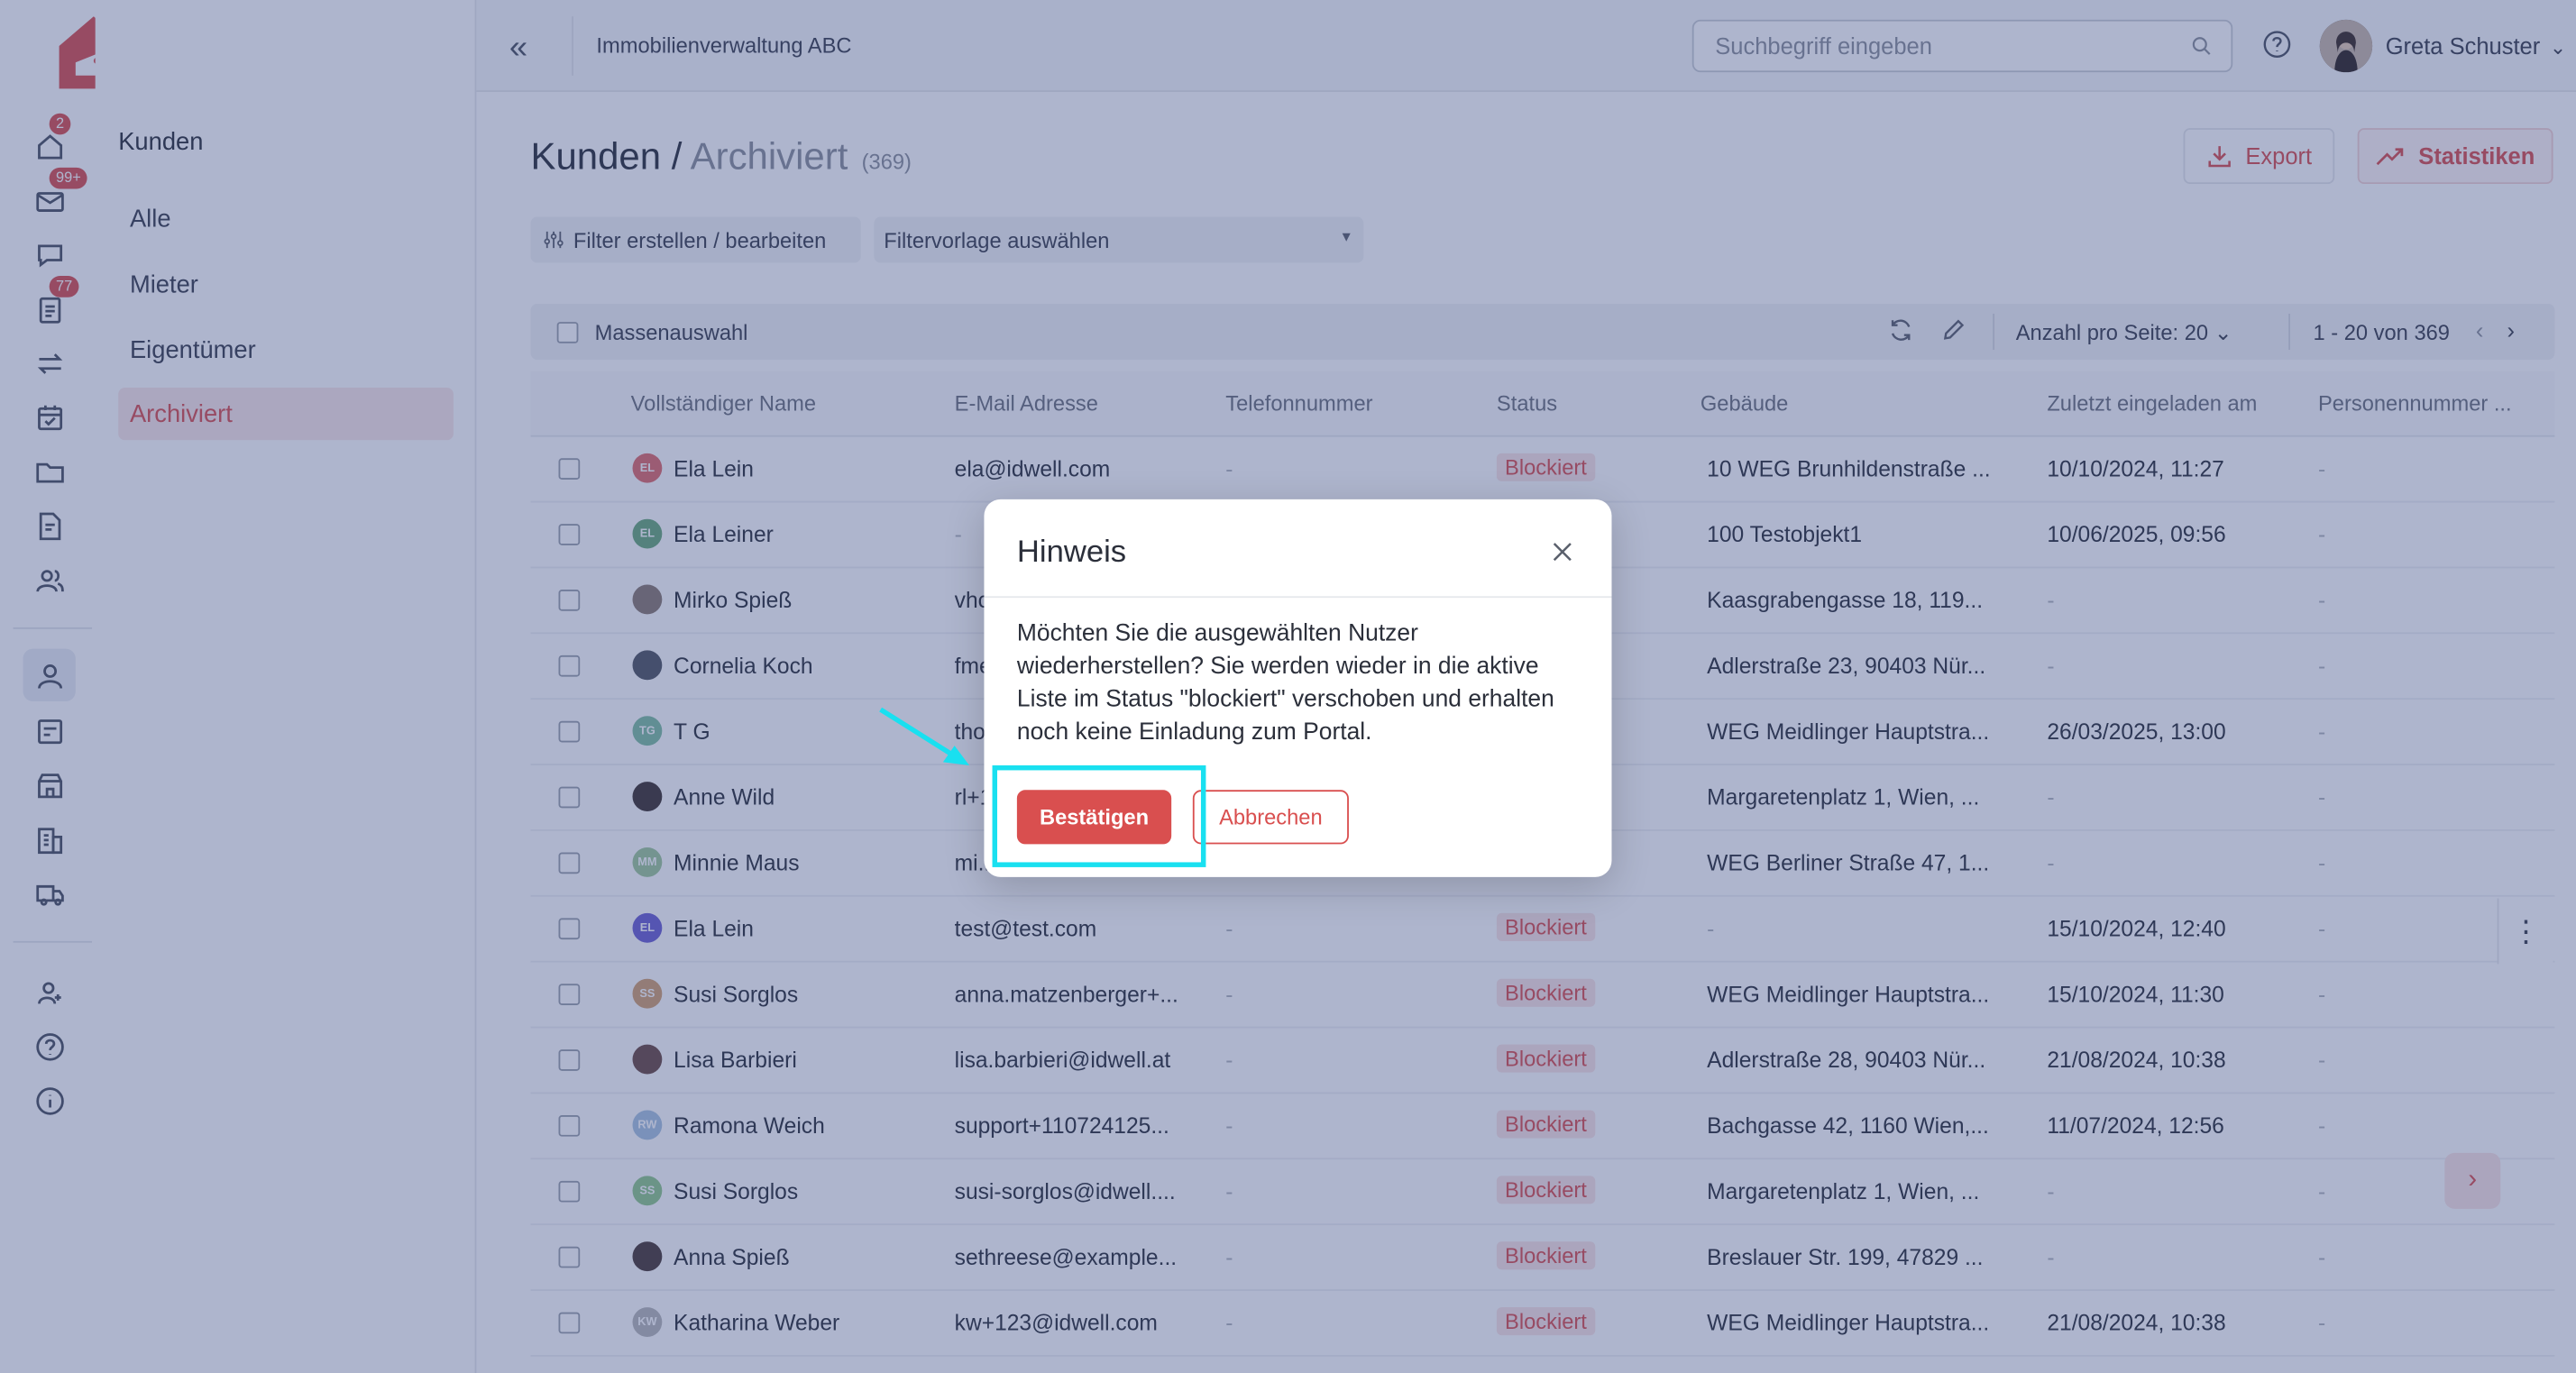  What do you see at coordinates (1071, 553) in the screenshot?
I see `dialog-title: Hinweis` at bounding box center [1071, 553].